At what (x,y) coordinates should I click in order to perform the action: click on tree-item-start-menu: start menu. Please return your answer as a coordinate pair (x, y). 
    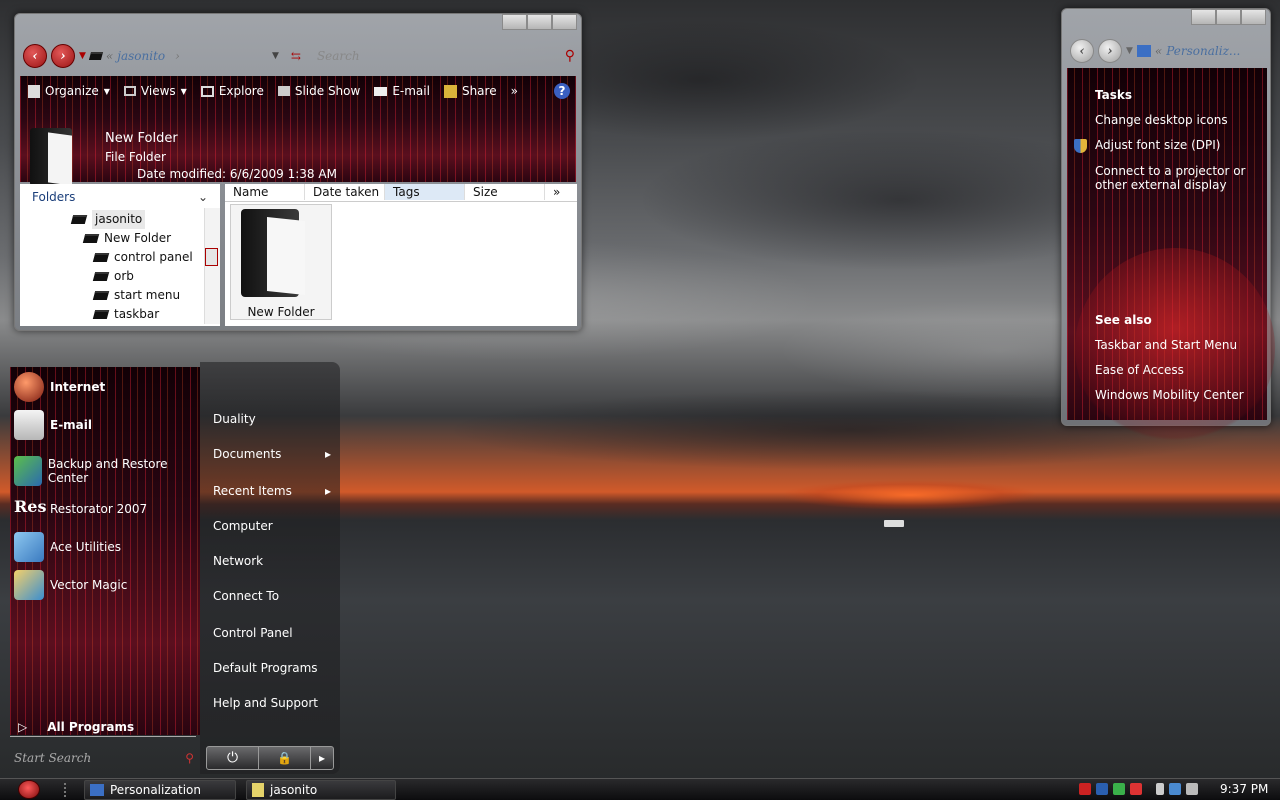
    Looking at the image, I should click on (120, 295).